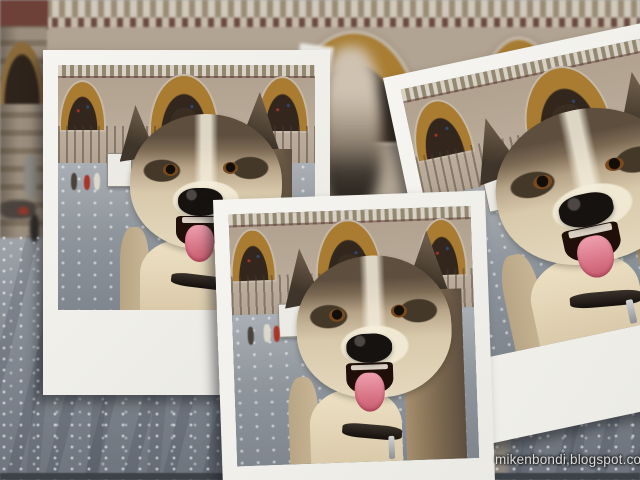 The height and width of the screenshot is (480, 640). Describe the element at coordinates (199, 220) in the screenshot. I see `dog-teeth` at that location.